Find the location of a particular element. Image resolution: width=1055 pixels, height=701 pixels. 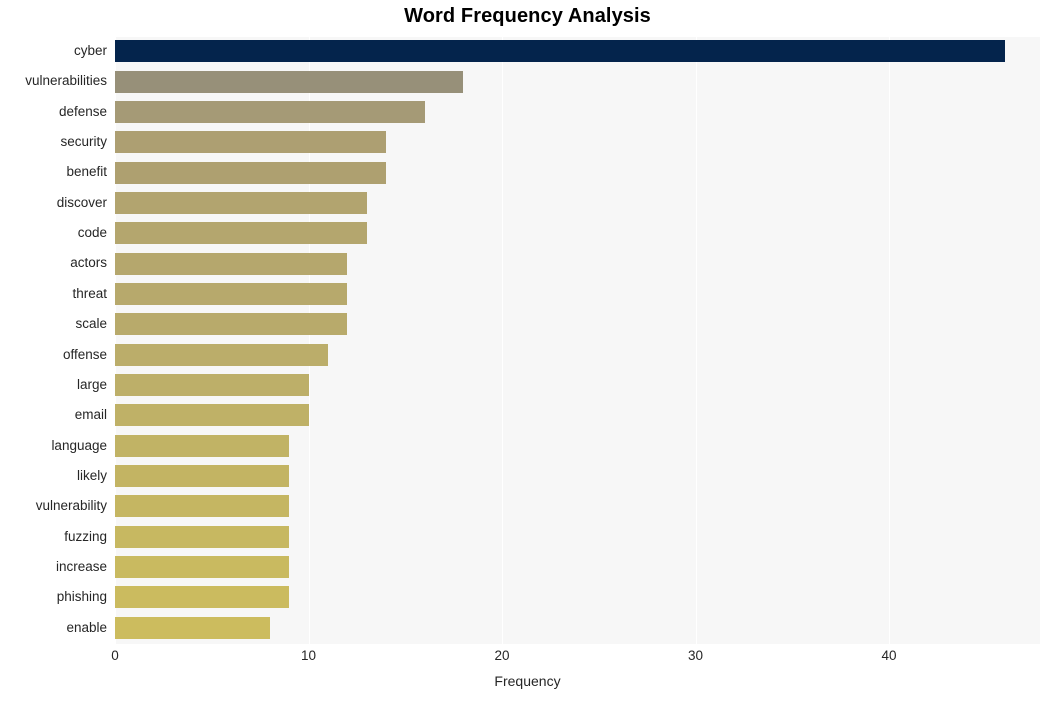

y-axis-tick-label: likely is located at coordinates (91, 475).